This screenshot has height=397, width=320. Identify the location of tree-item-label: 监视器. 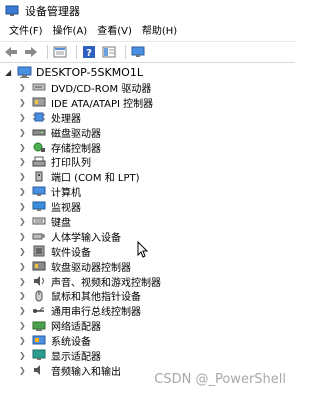
(66, 209).